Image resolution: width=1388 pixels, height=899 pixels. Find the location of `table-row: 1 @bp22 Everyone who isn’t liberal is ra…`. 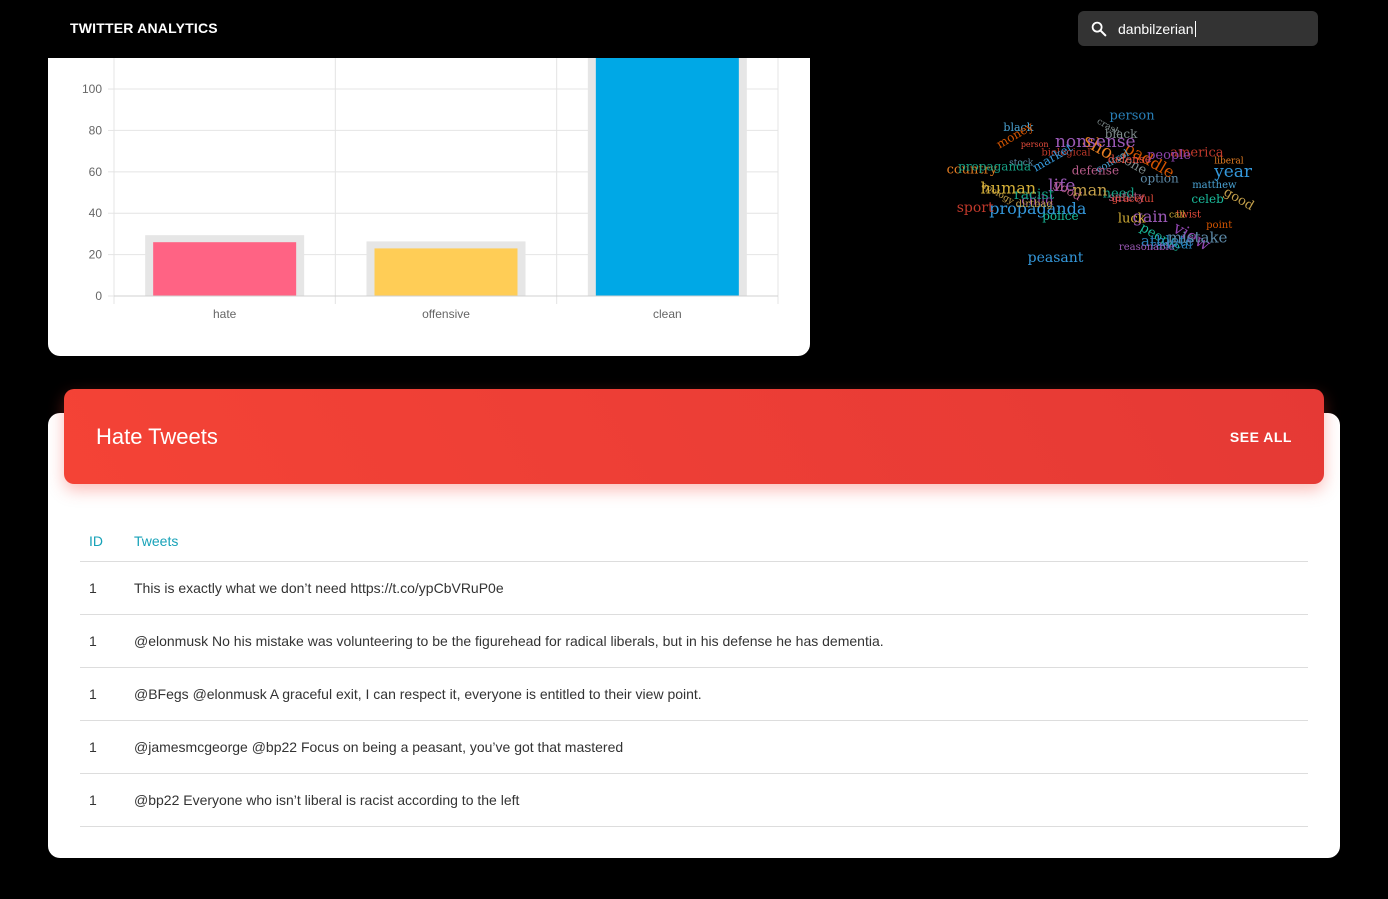

table-row: 1 @bp22 Everyone who isn’t liberal is ra… is located at coordinates (694, 800).